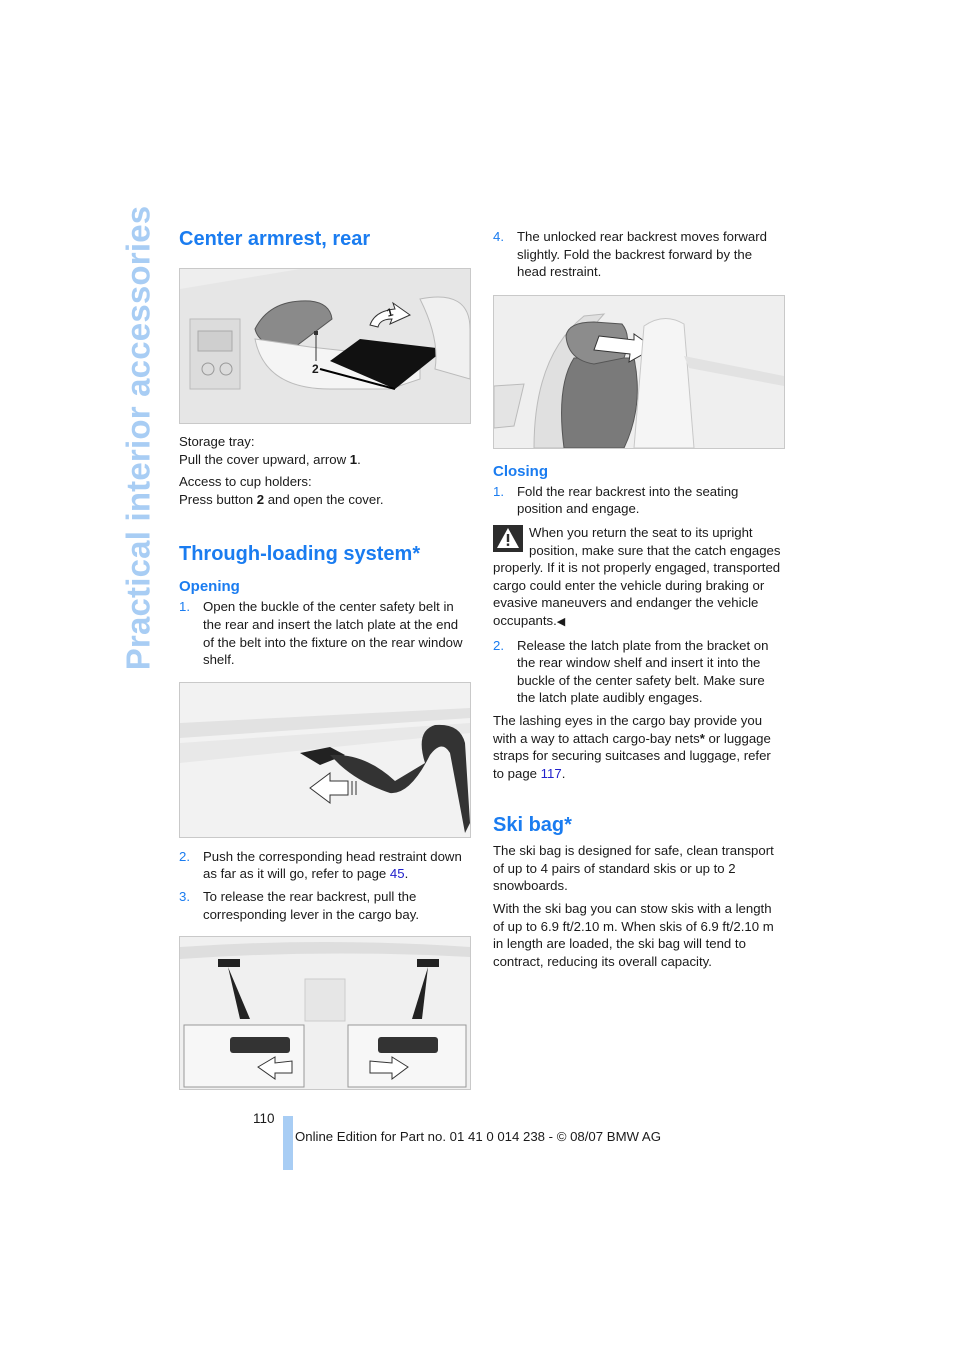 This screenshot has height=1350, width=954. I want to click on chapter-side-title: Practical interior accessories, so click(138, 438).